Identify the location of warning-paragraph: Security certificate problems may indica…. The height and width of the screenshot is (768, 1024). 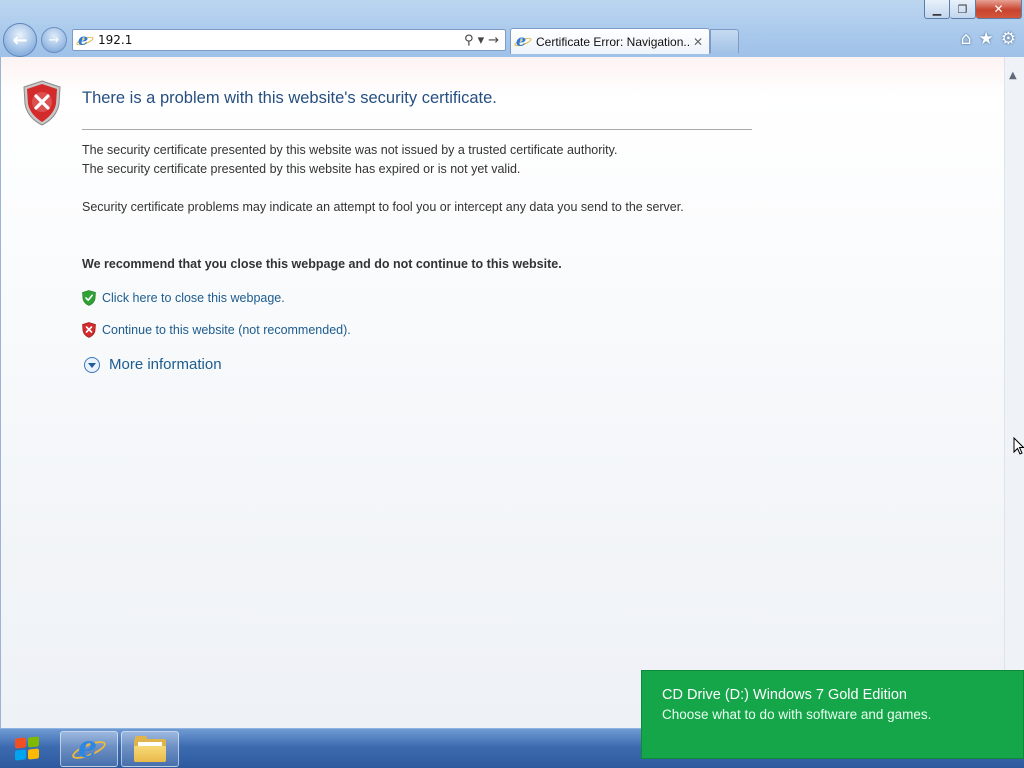
(383, 207).